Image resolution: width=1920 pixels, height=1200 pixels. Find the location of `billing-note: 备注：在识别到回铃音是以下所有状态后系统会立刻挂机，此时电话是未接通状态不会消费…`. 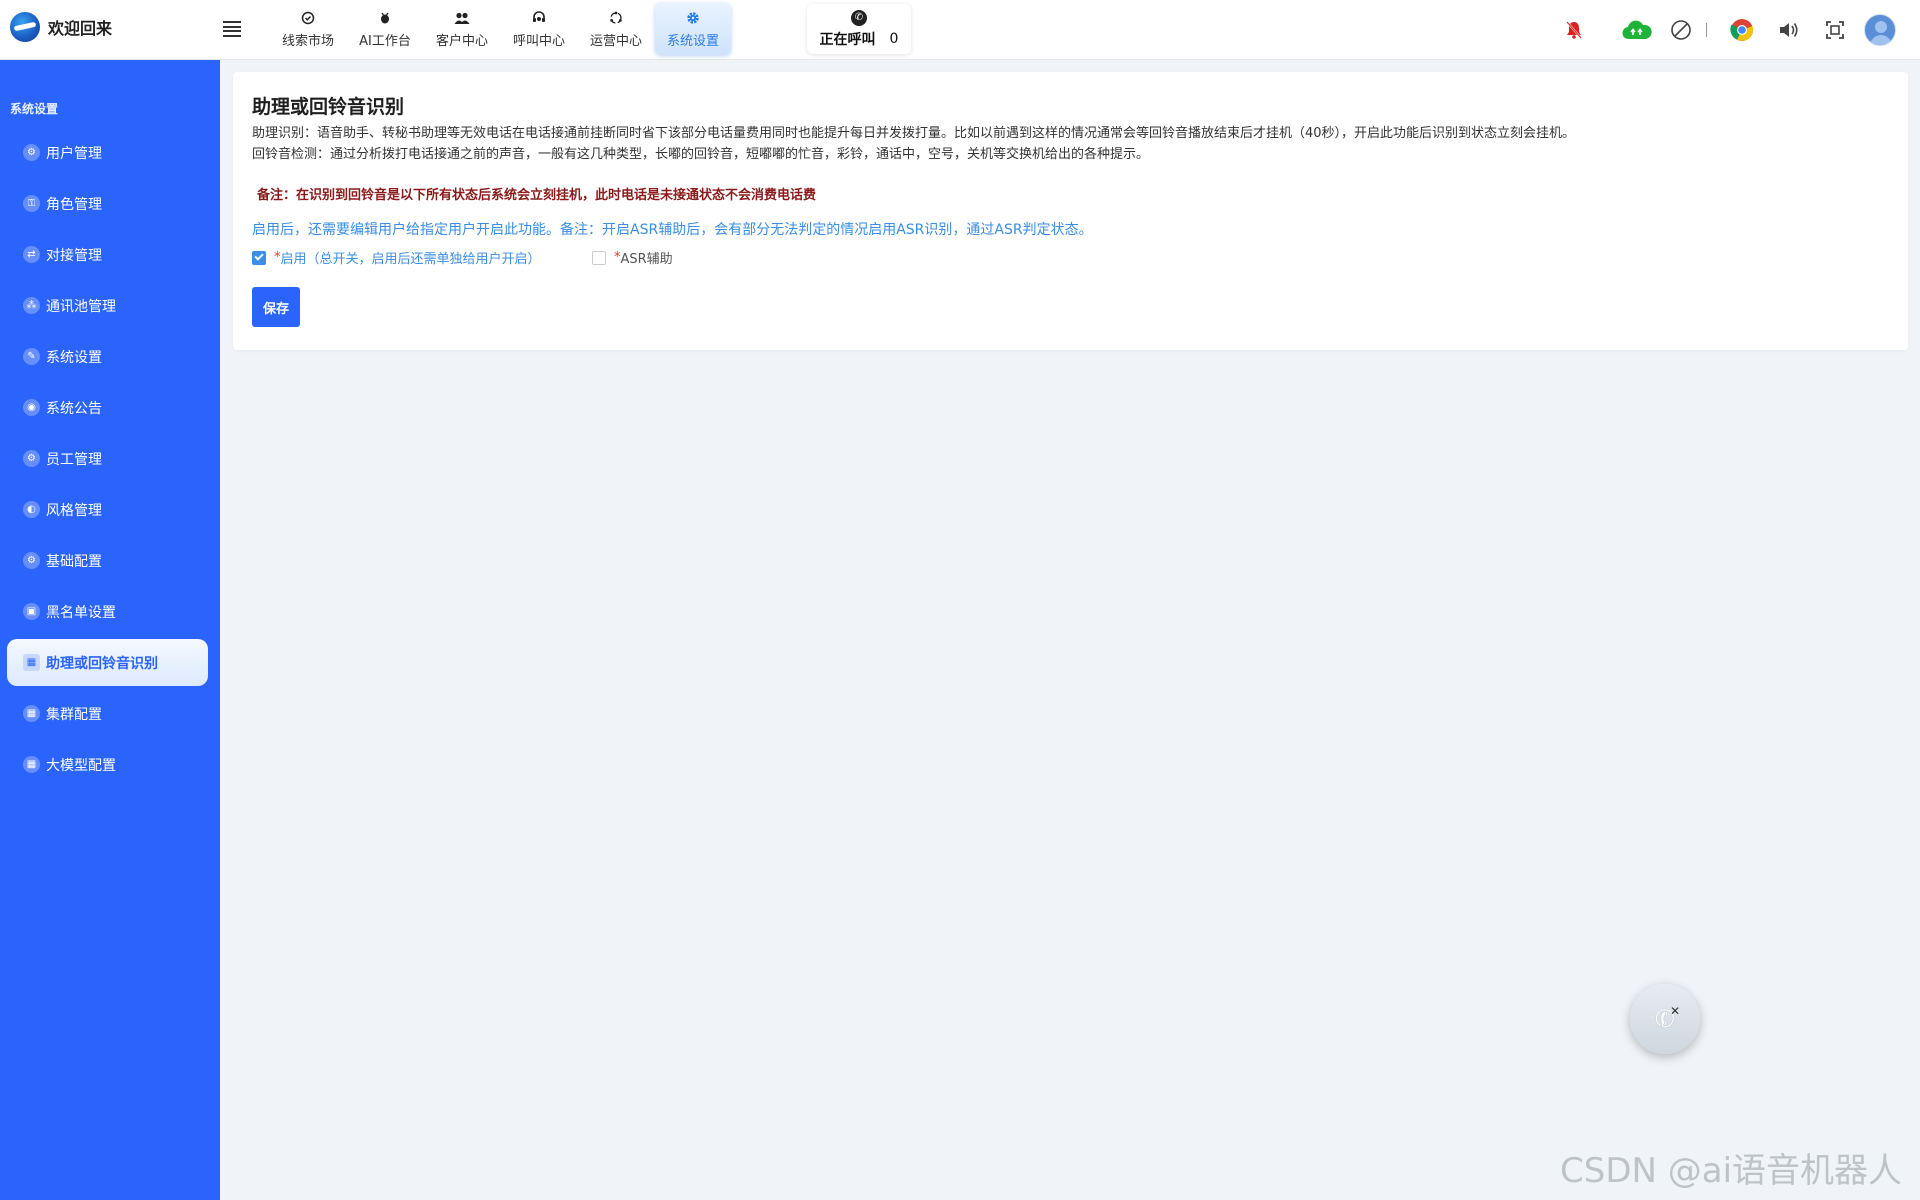

billing-note: 备注：在识别到回铃音是以下所有状态后系统会立刻挂机，此时电话是未接通状态不会消费… is located at coordinates (537, 195).